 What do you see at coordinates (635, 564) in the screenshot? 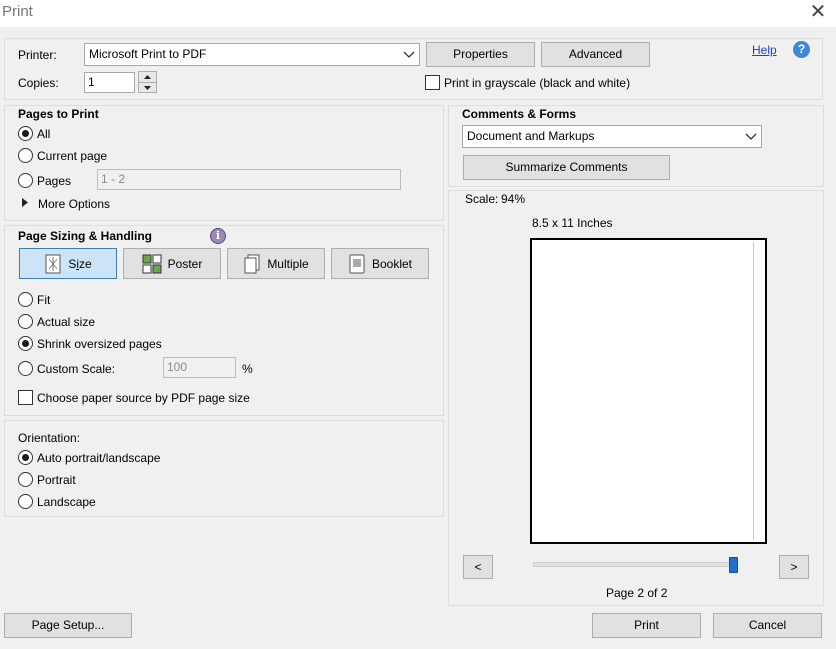
I see `page-slider-track` at bounding box center [635, 564].